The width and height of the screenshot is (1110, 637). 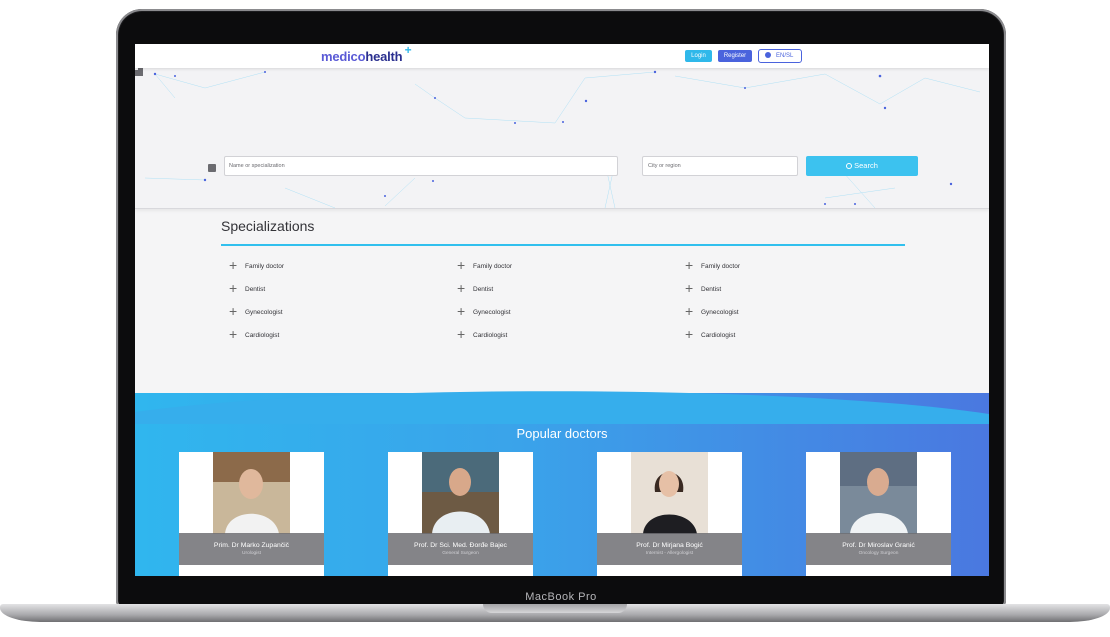 I want to click on popular-doctors-title: Popular doctors, so click(x=562, y=433).